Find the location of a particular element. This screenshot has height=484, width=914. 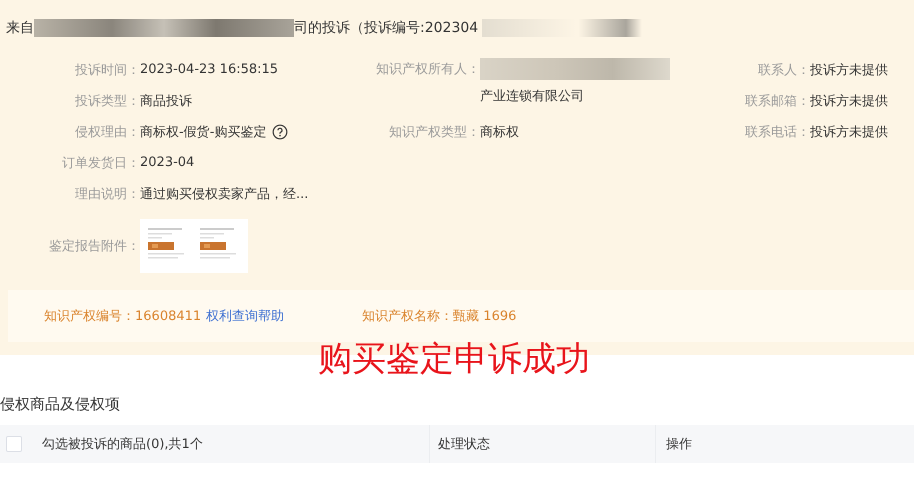

field-value: 商标权-假货-购买鉴定 is located at coordinates (203, 132).